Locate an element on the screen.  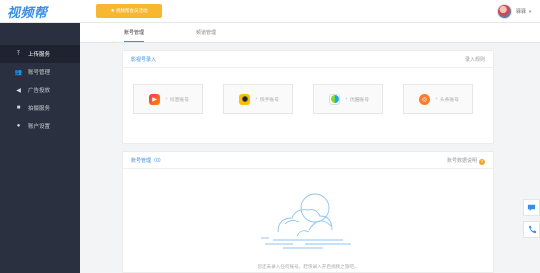
sidebar-item-upload: ⤒ 上传服务 is located at coordinates (40, 54).